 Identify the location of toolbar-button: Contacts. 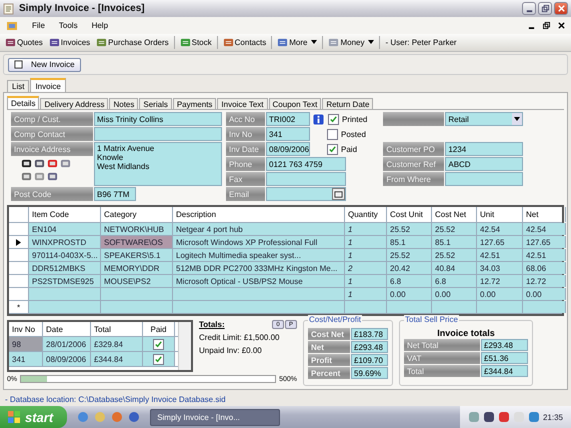
(245, 42).